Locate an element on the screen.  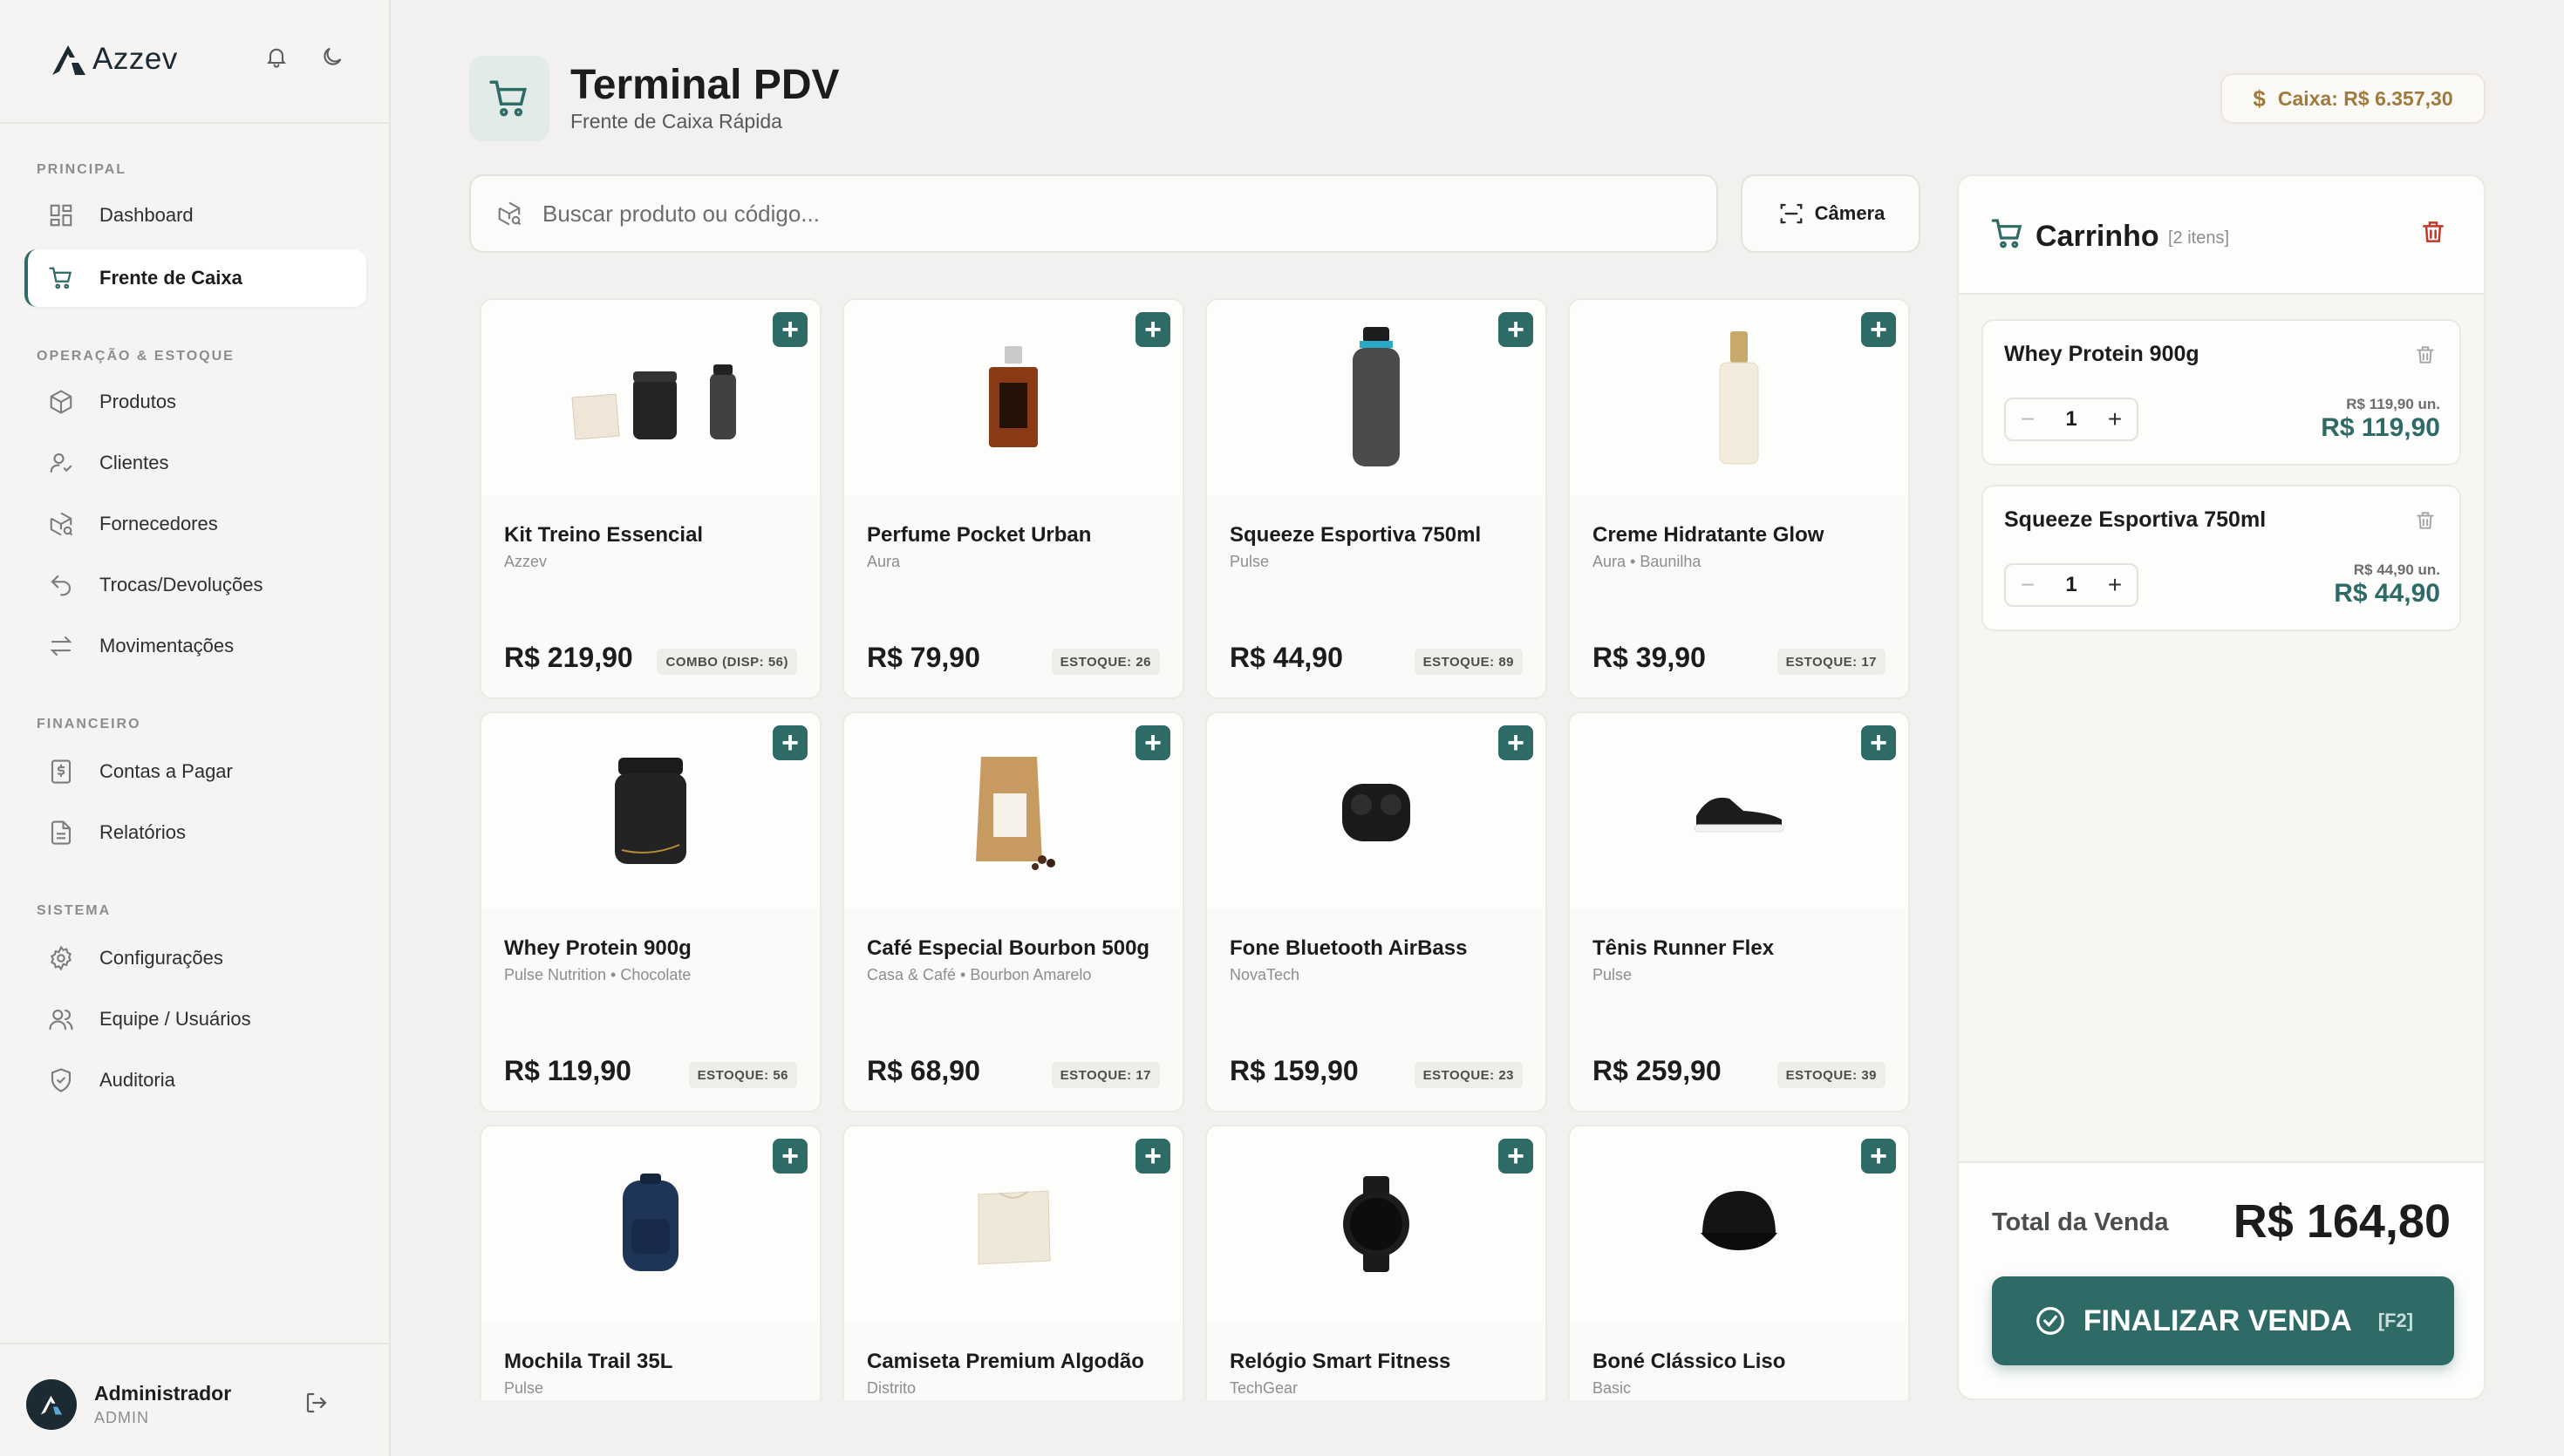
sidebar-item-label: Clientes is located at coordinates (134, 462).